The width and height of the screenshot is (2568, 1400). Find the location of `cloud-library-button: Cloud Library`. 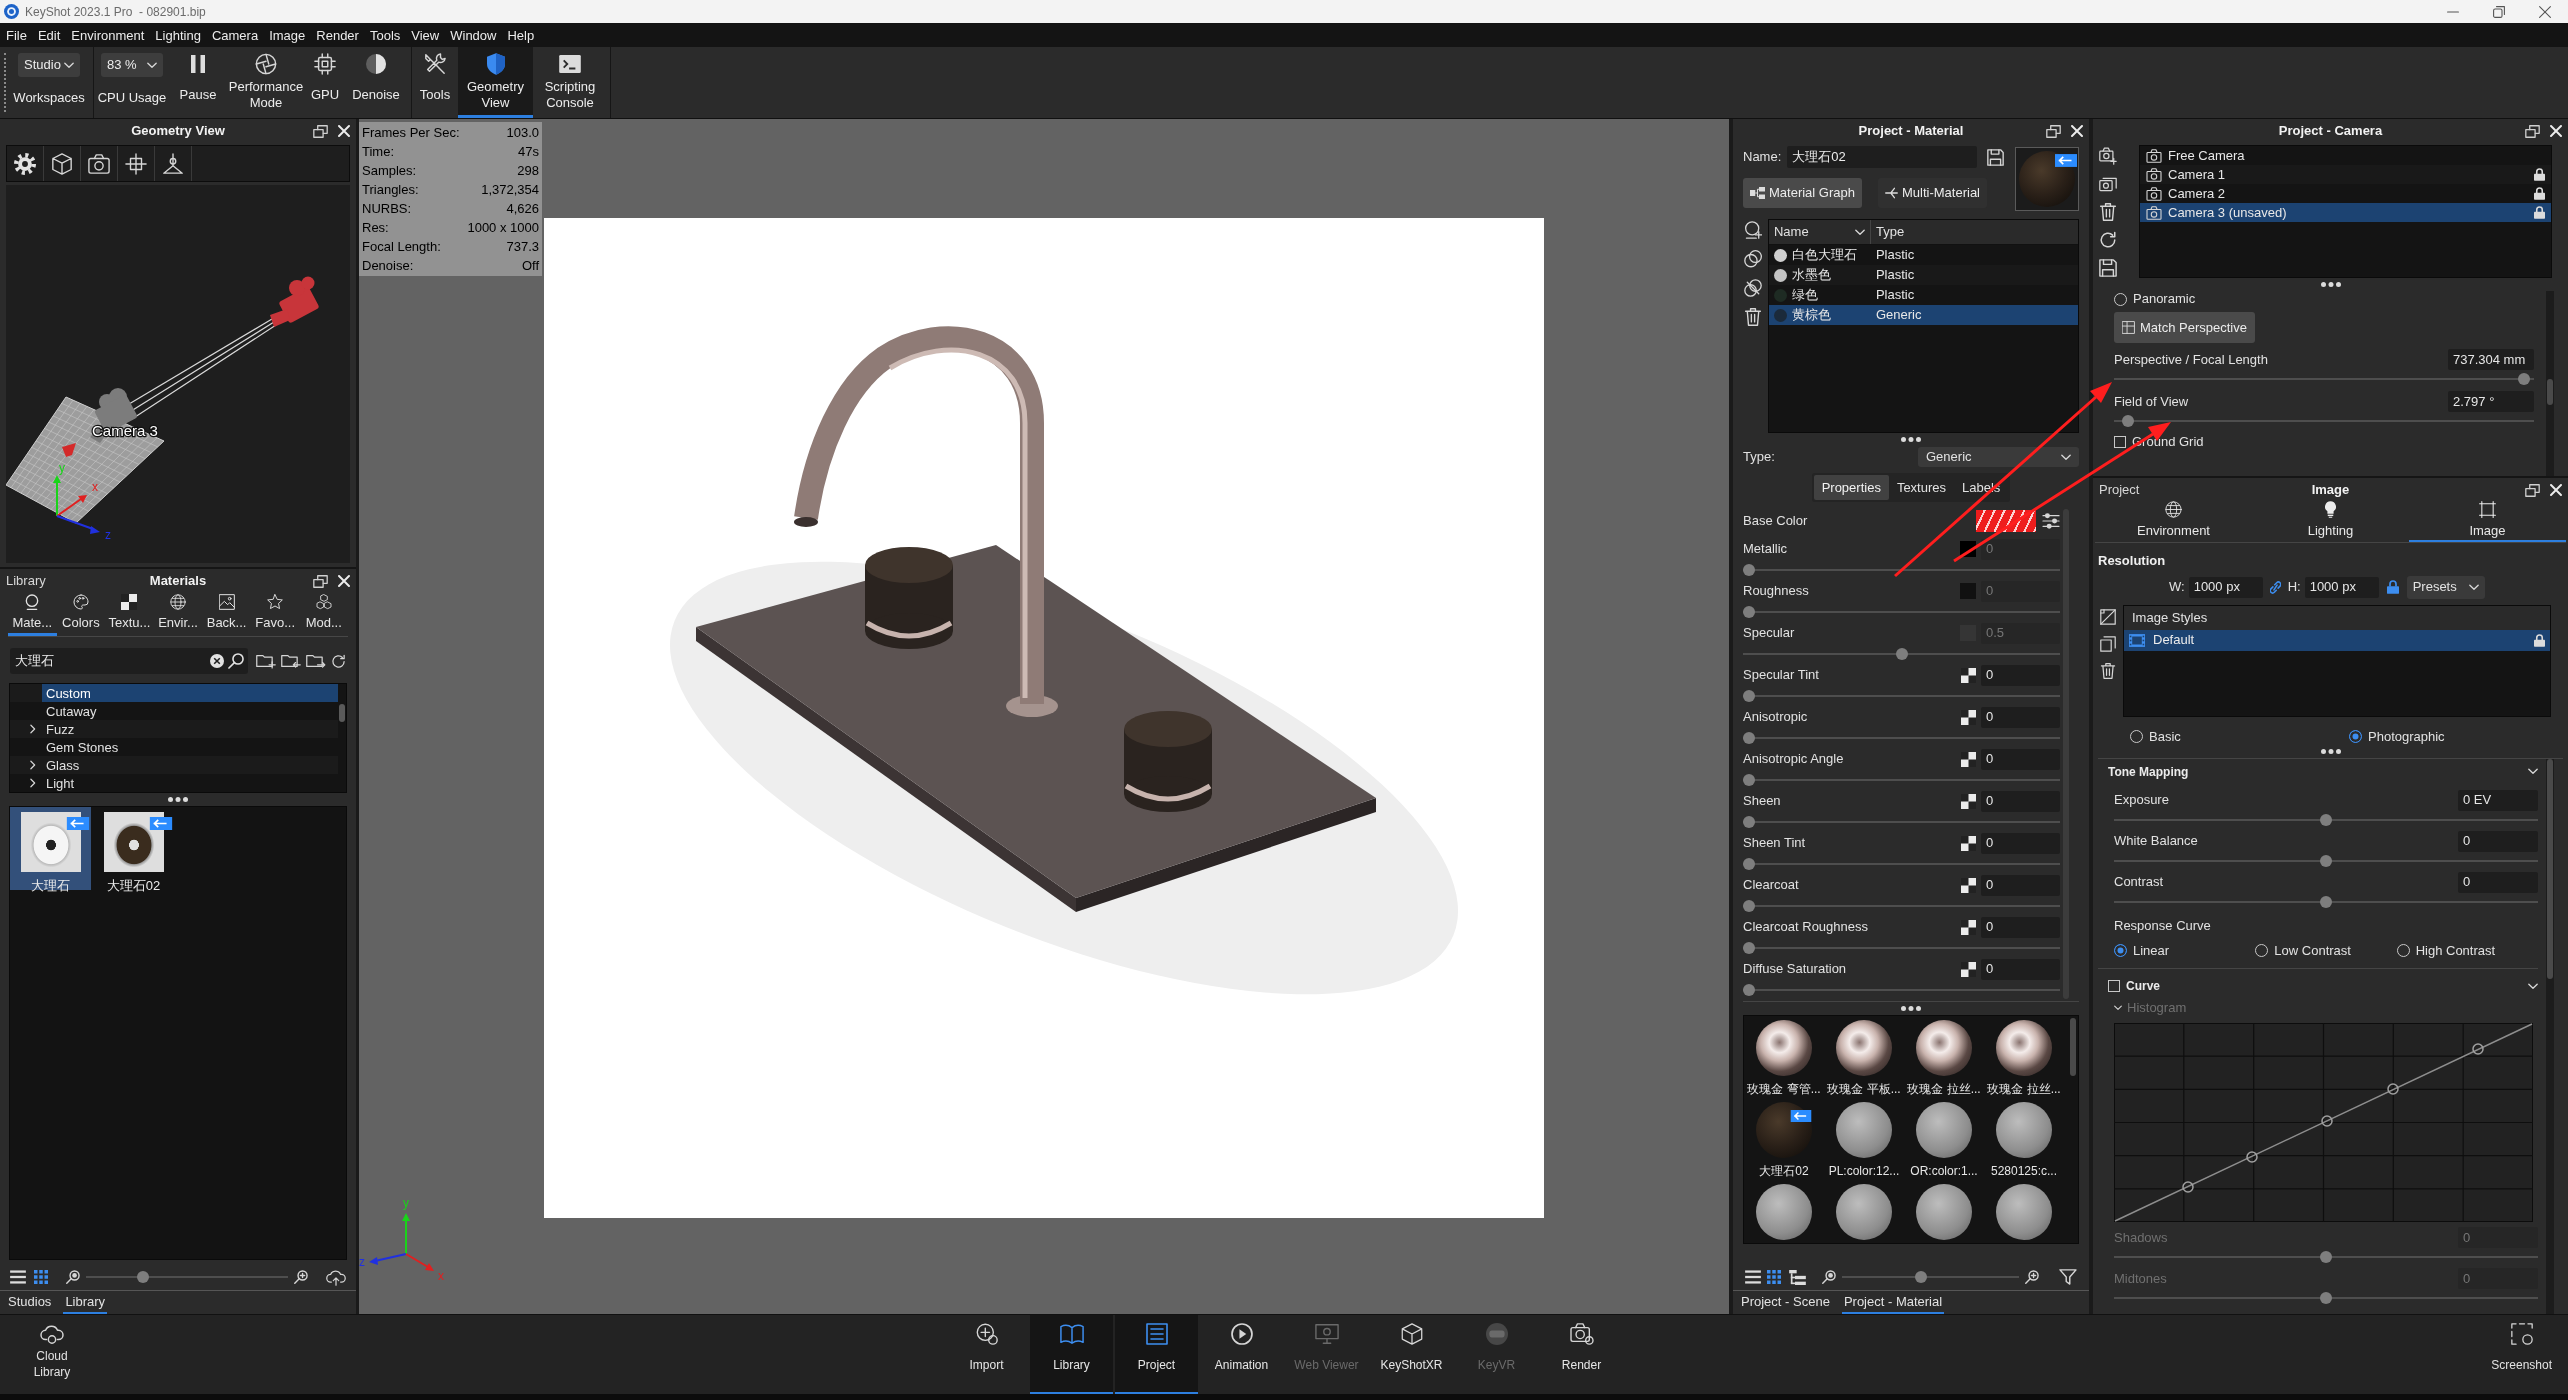

cloud-library-button: Cloud Library is located at coordinates (52, 1354).